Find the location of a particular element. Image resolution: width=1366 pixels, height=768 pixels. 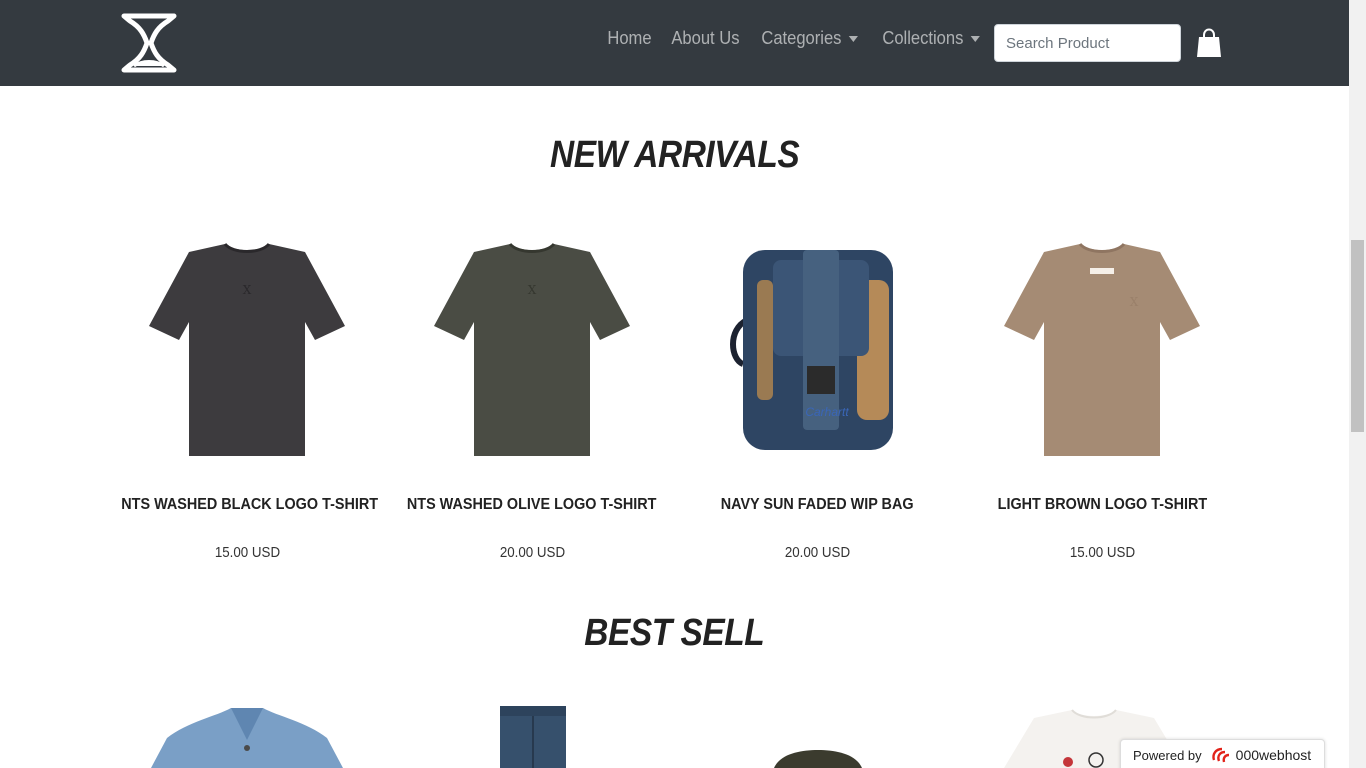

product-name-text: NTS WASHED OLIVE LOGO T-SHIRT is located at coordinates (532, 505).